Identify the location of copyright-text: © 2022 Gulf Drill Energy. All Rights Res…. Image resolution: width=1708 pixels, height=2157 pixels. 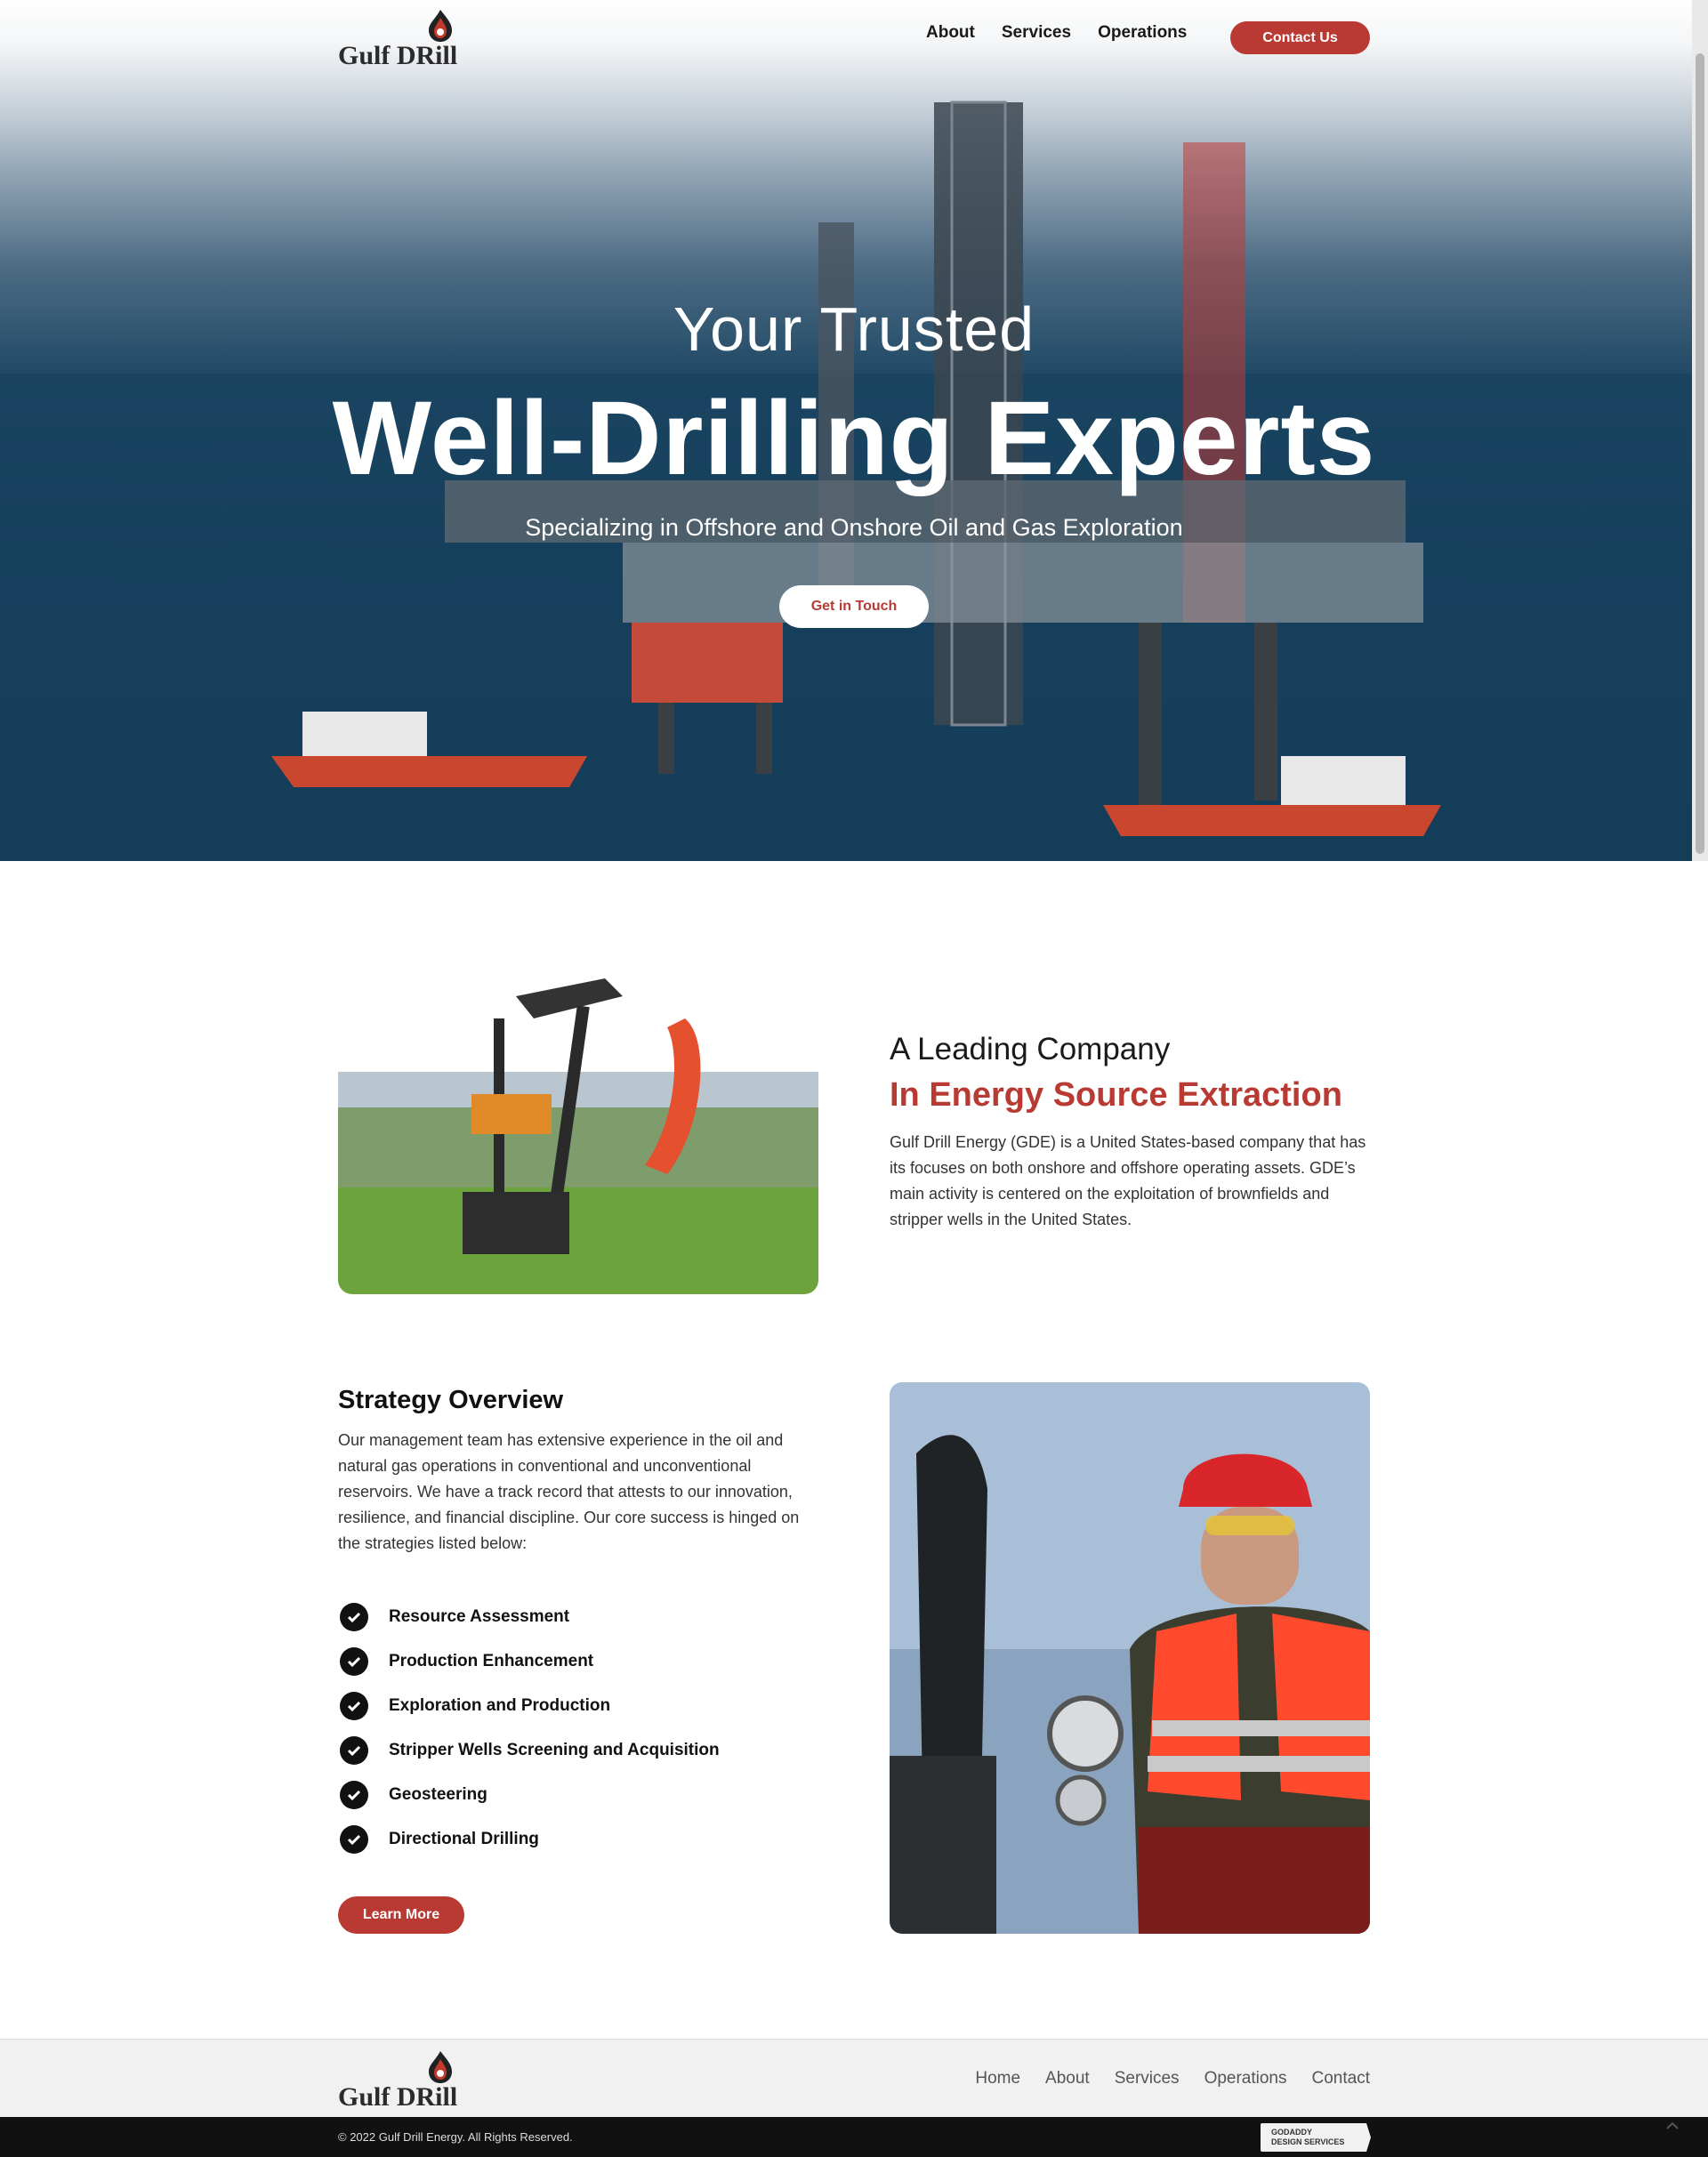
(455, 2137).